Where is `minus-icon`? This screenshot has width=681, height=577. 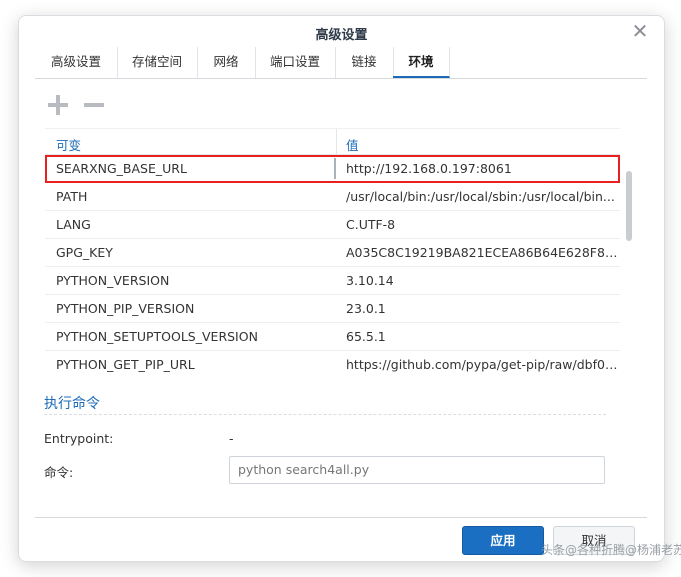 minus-icon is located at coordinates (94, 105).